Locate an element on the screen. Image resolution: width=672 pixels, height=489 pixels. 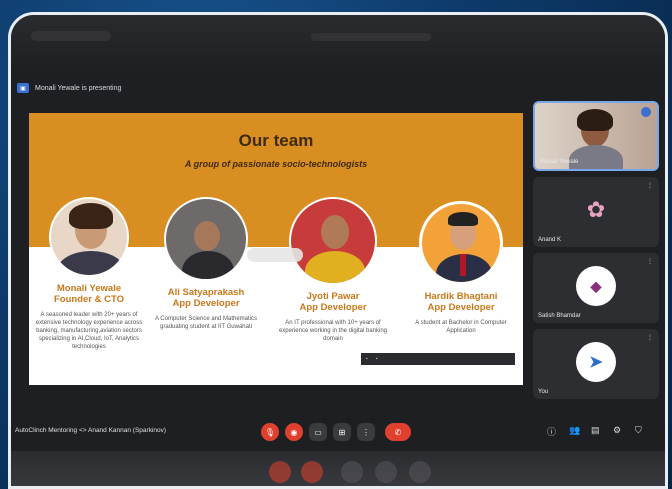
participant-tile: Monali Yewale is located at coordinates (596, 136).